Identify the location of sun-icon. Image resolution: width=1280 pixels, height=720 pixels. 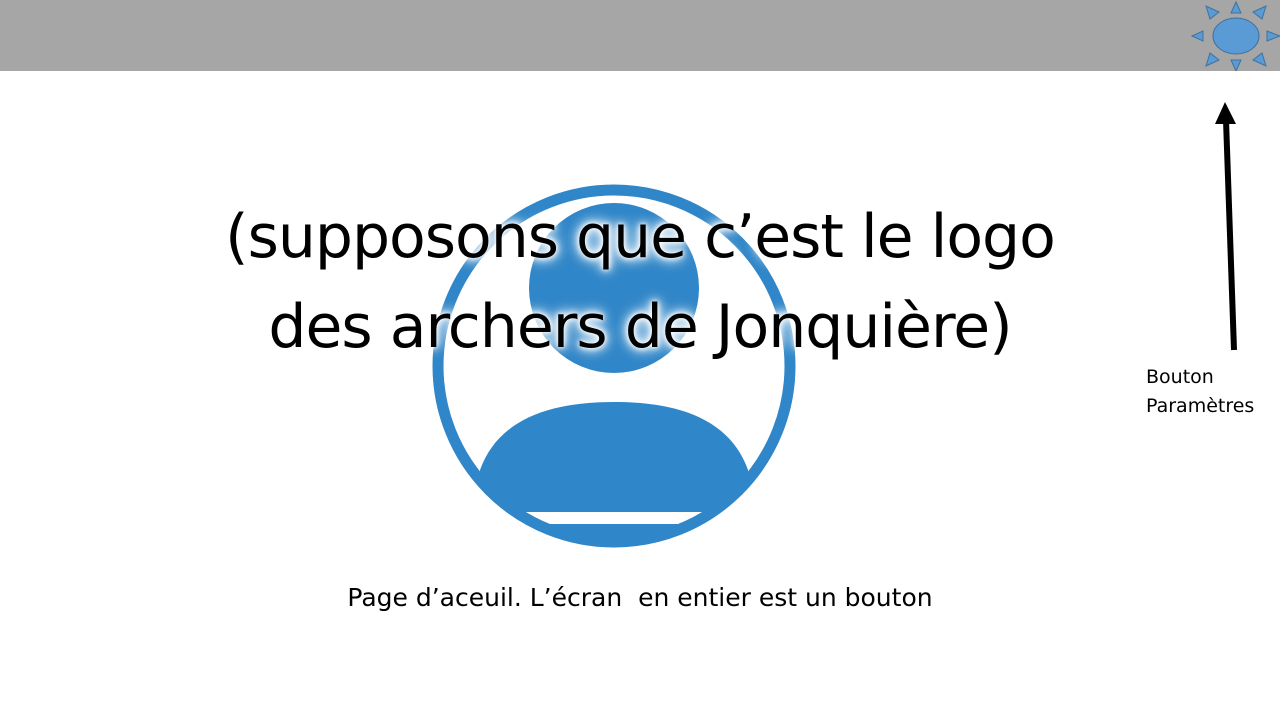
(1235, 35).